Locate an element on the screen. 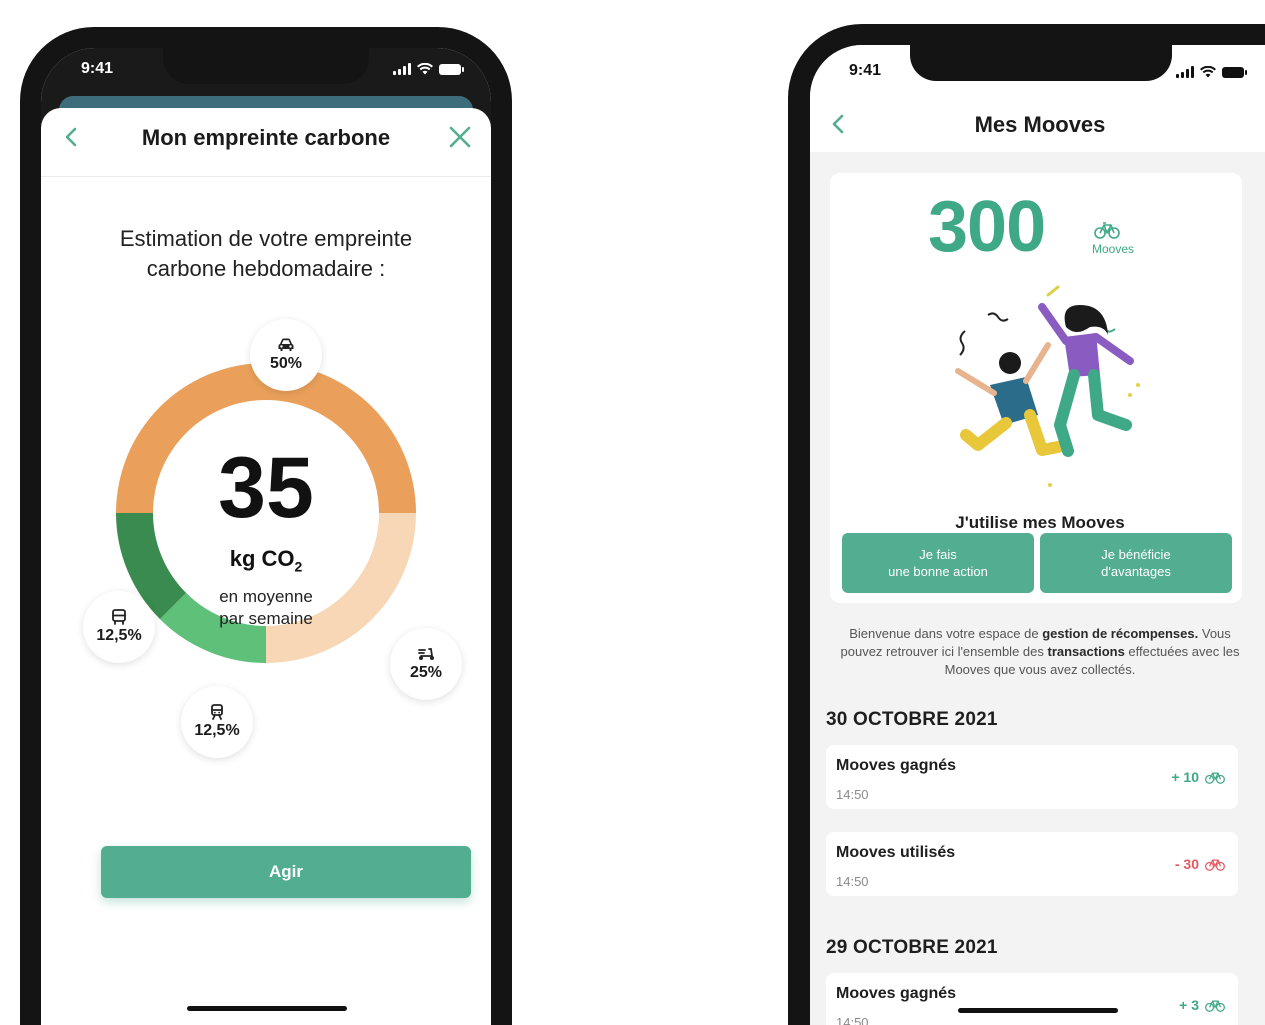  transaction-row: Mooves gagnés 14:50 + 10 is located at coordinates (1032, 777).